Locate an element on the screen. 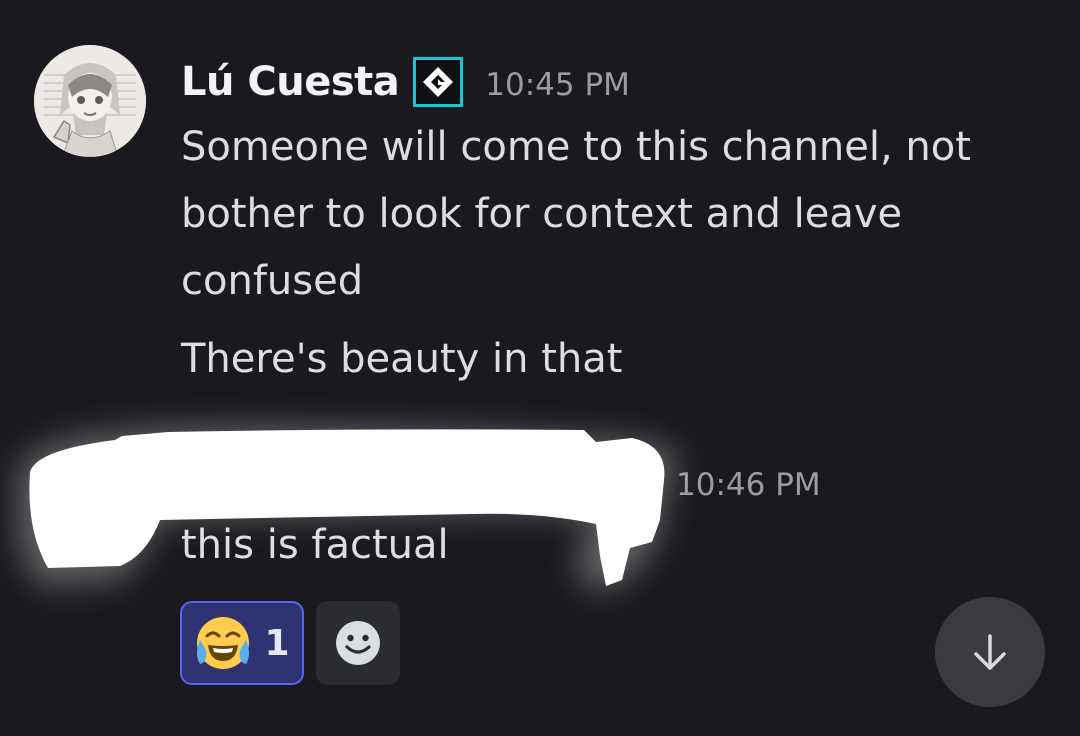 This screenshot has width=1080, height=736. reaction-count: 1 is located at coordinates (277, 643).